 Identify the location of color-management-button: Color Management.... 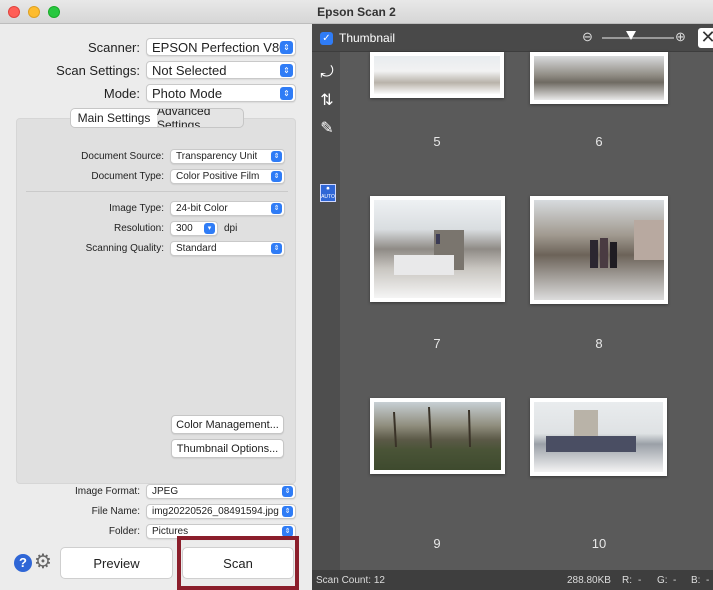
(227, 424).